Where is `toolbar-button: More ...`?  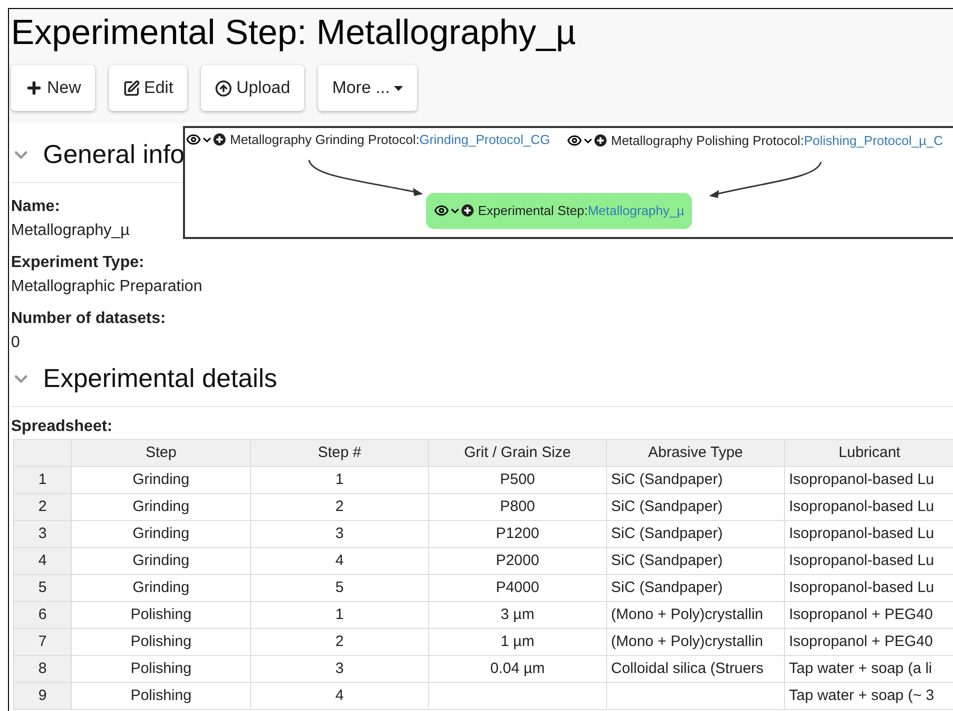
toolbar-button: More ... is located at coordinates (367, 88).